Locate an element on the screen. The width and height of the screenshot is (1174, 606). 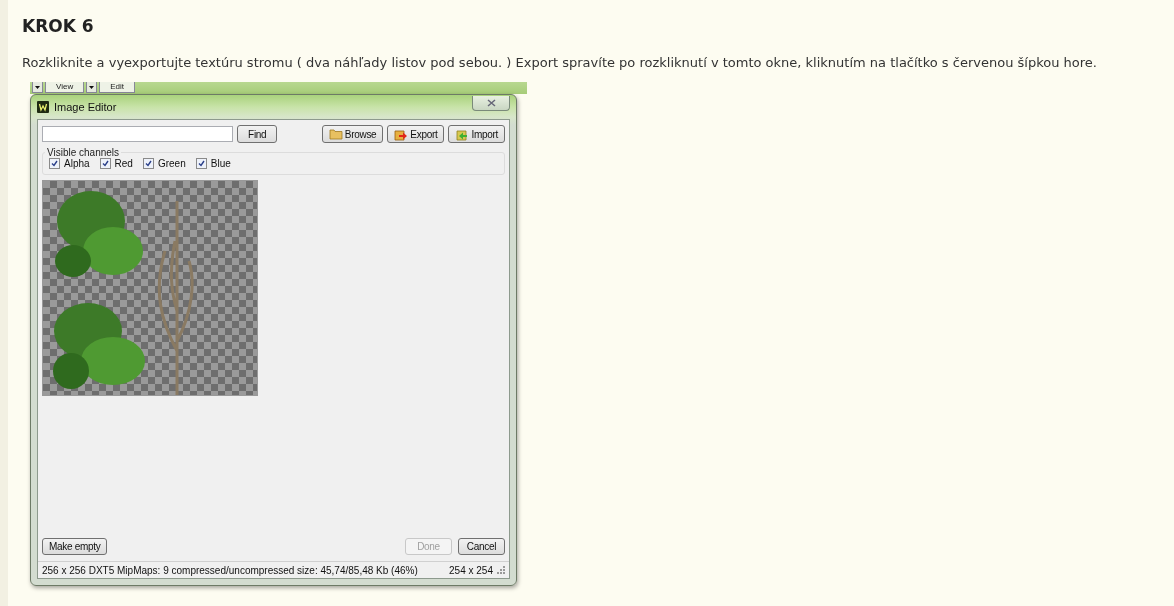
box-arrow-icon is located at coordinates (401, 134).